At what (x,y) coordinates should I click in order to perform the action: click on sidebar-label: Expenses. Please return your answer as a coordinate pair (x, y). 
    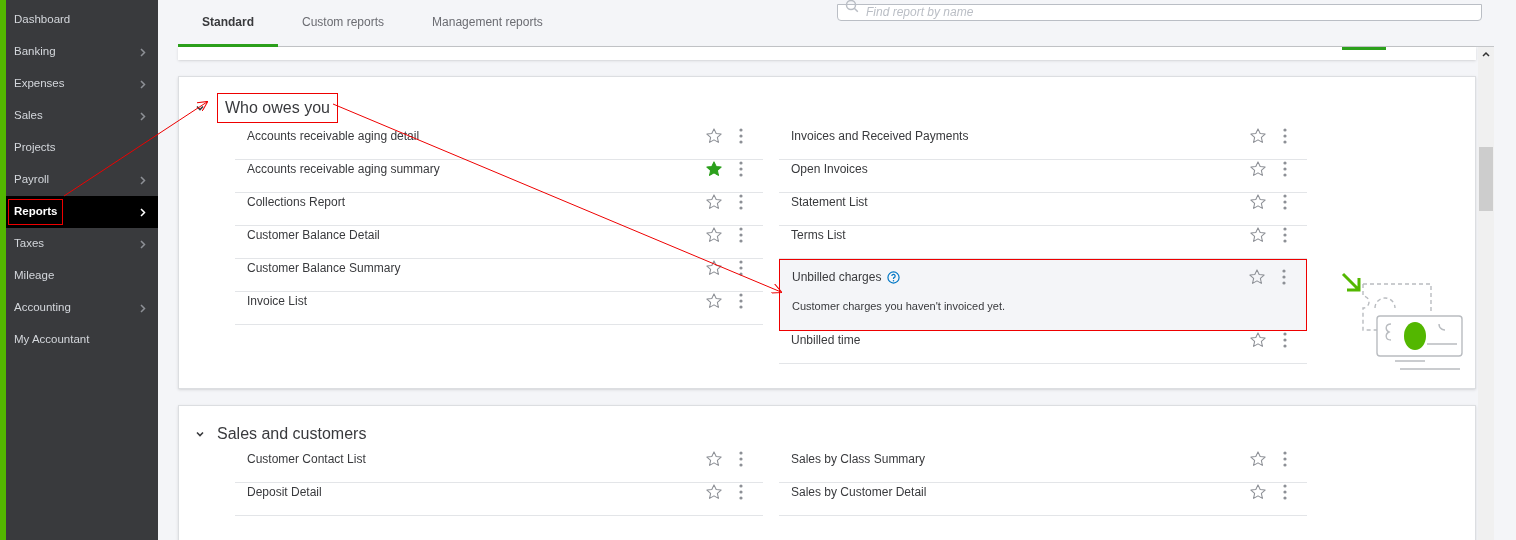
    Looking at the image, I should click on (39, 84).